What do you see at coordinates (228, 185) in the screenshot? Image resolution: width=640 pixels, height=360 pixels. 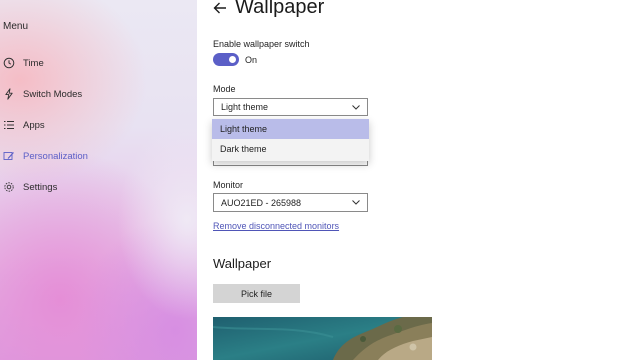 I see `monitor-label: Monitor` at bounding box center [228, 185].